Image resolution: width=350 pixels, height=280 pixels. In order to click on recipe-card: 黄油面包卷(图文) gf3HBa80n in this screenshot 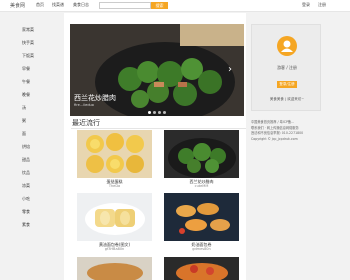, I will do `click(114, 223)`.